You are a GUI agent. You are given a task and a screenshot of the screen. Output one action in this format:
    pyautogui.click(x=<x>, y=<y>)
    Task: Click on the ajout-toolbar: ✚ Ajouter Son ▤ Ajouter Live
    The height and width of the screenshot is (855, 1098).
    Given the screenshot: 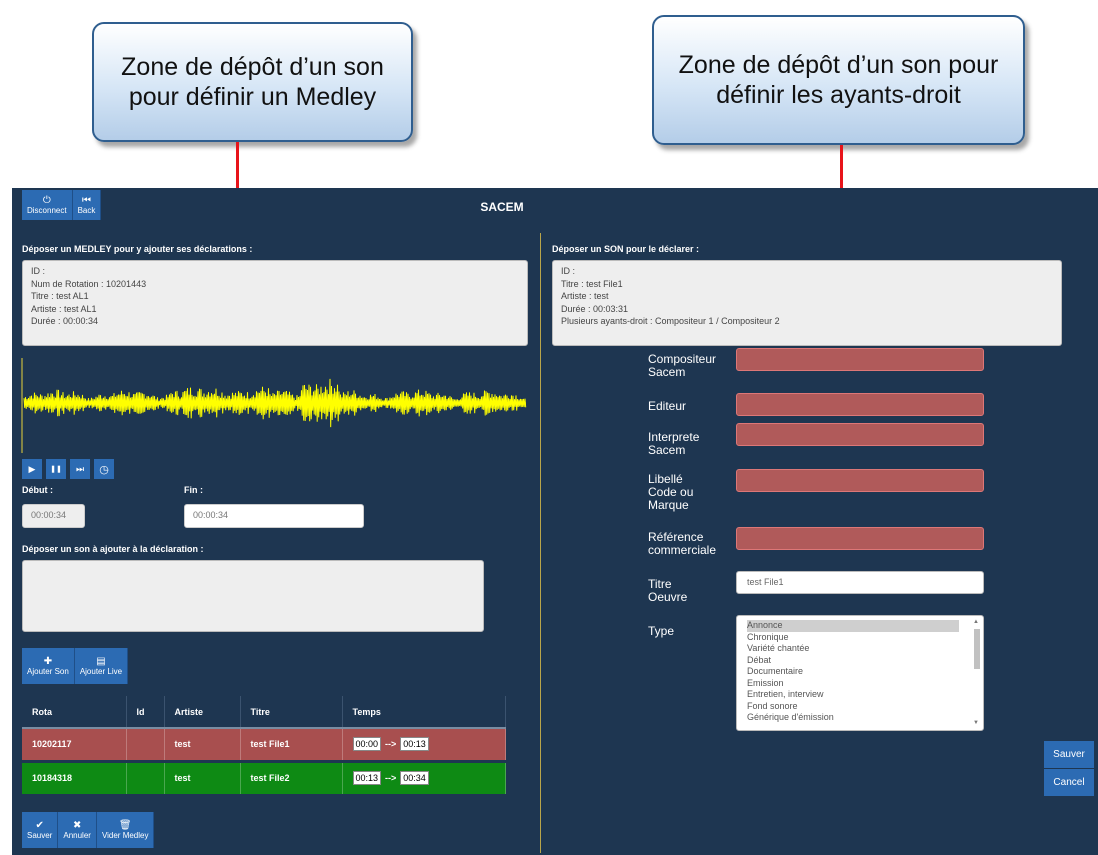 What is the action you would take?
    pyautogui.click(x=75, y=666)
    